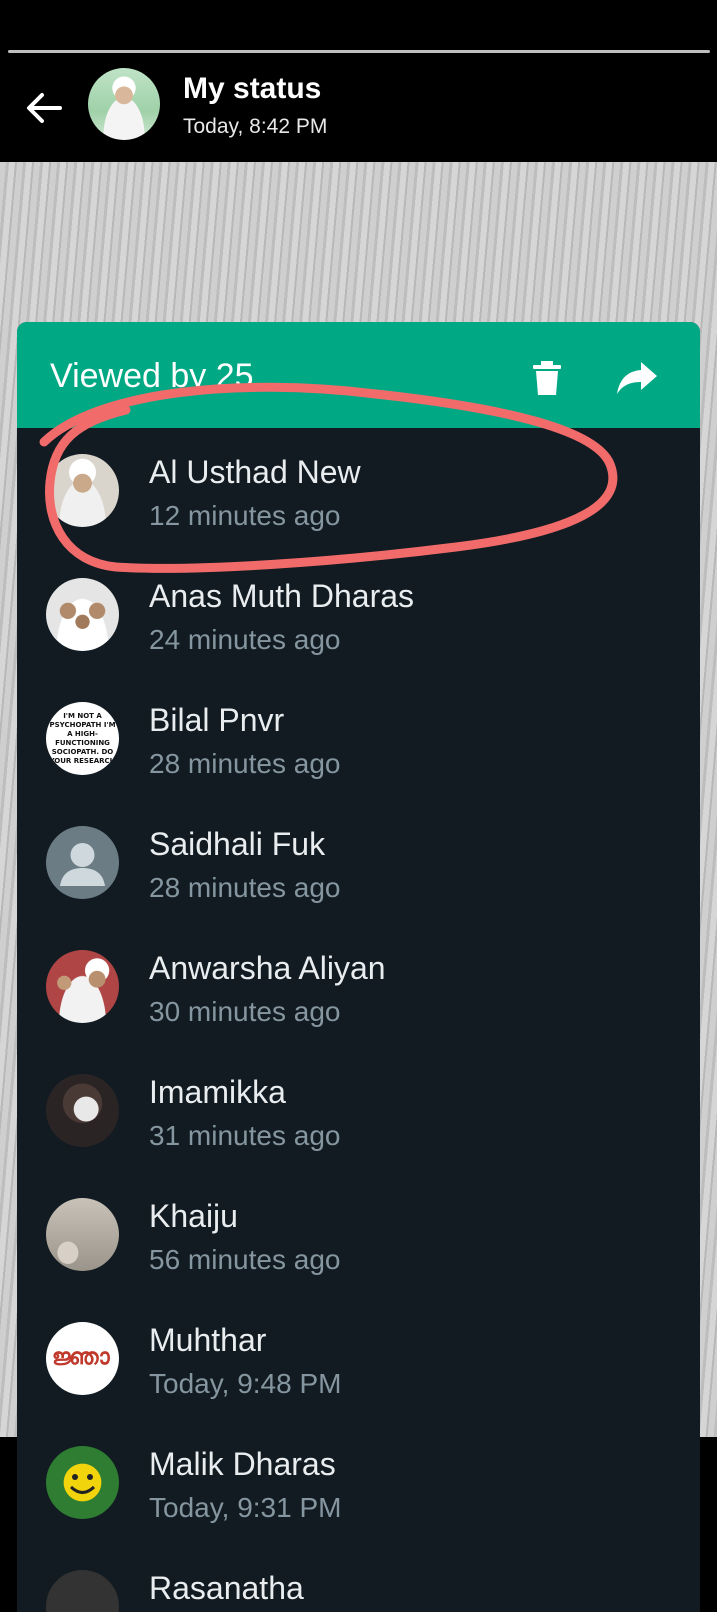  Describe the element at coordinates (267, 968) in the screenshot. I see `viewer-name: Anwarsha Aliyan` at that location.